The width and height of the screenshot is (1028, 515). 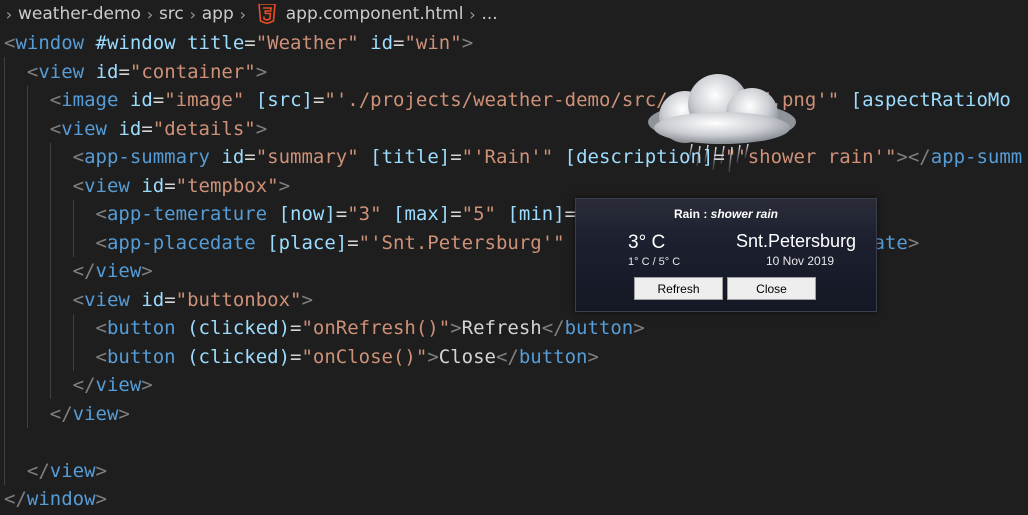 I want to click on code-token: "5", so click(x=478, y=214).